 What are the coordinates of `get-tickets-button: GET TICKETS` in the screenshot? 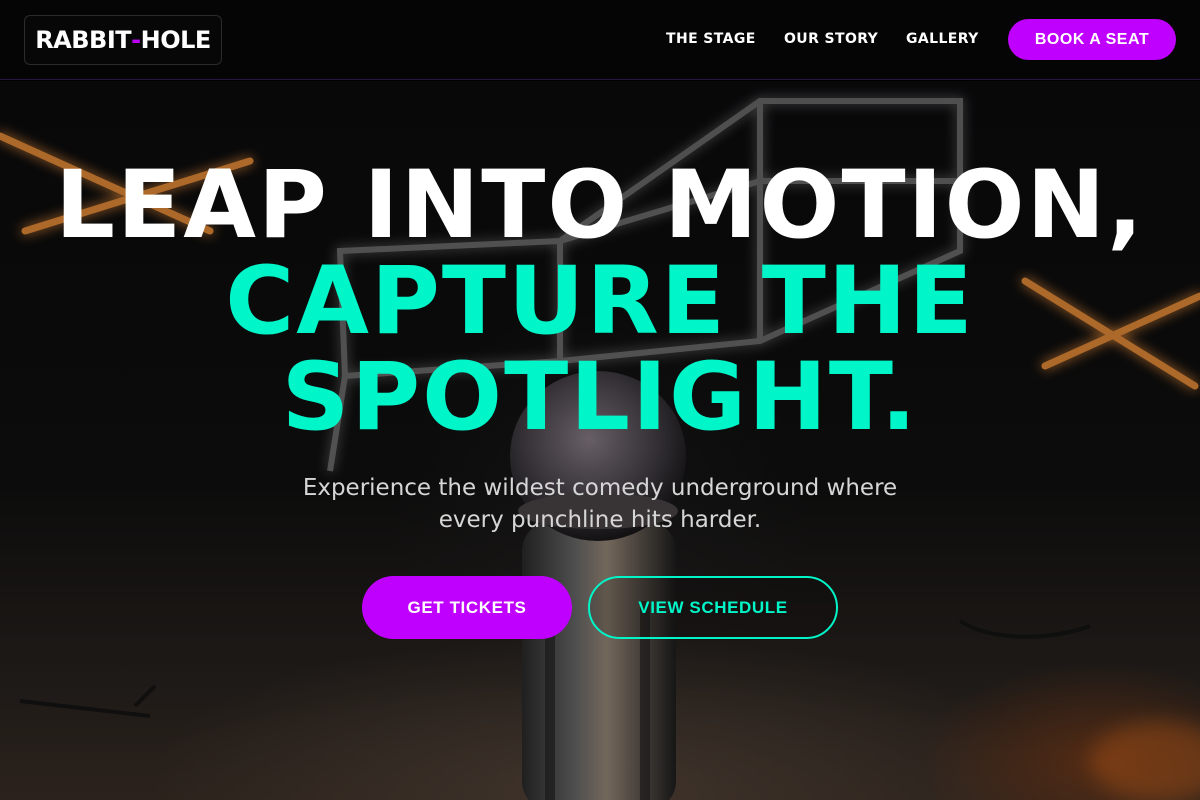 It's located at (467, 607).